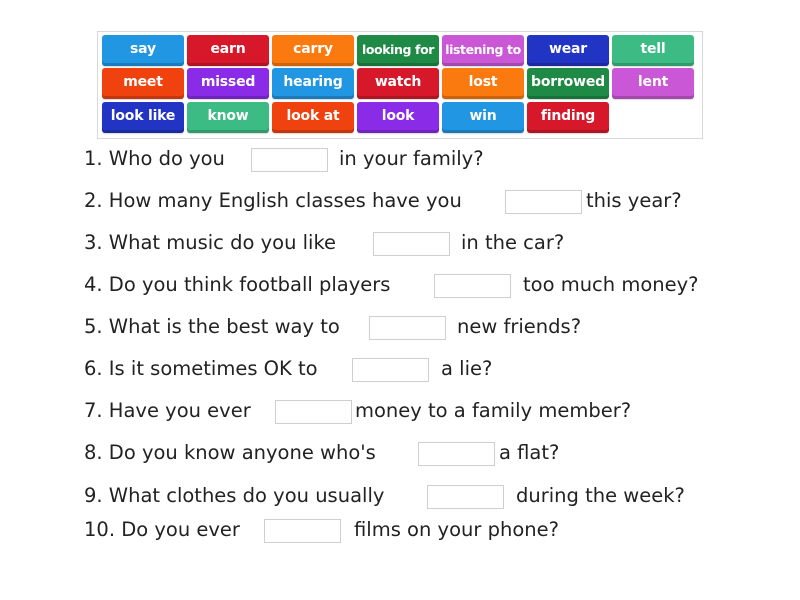 This screenshot has width=800, height=600. What do you see at coordinates (568, 83) in the screenshot?
I see `word-tile-borrowed: borrowed` at bounding box center [568, 83].